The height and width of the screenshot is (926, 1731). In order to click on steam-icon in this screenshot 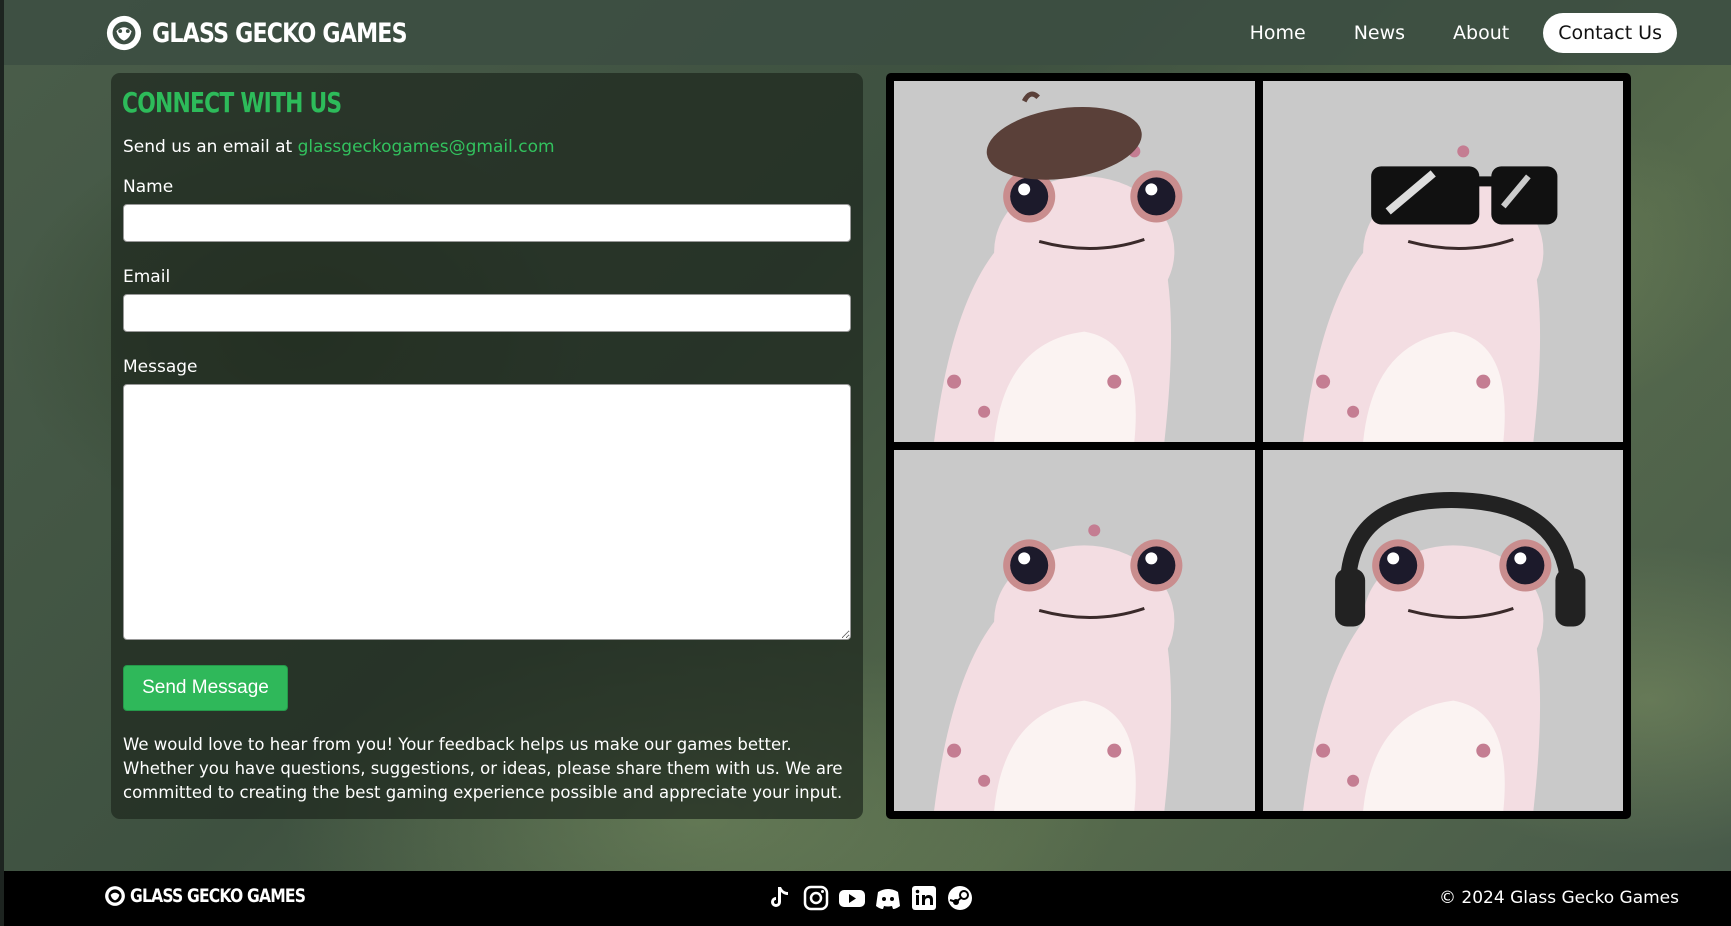, I will do `click(960, 898)`.